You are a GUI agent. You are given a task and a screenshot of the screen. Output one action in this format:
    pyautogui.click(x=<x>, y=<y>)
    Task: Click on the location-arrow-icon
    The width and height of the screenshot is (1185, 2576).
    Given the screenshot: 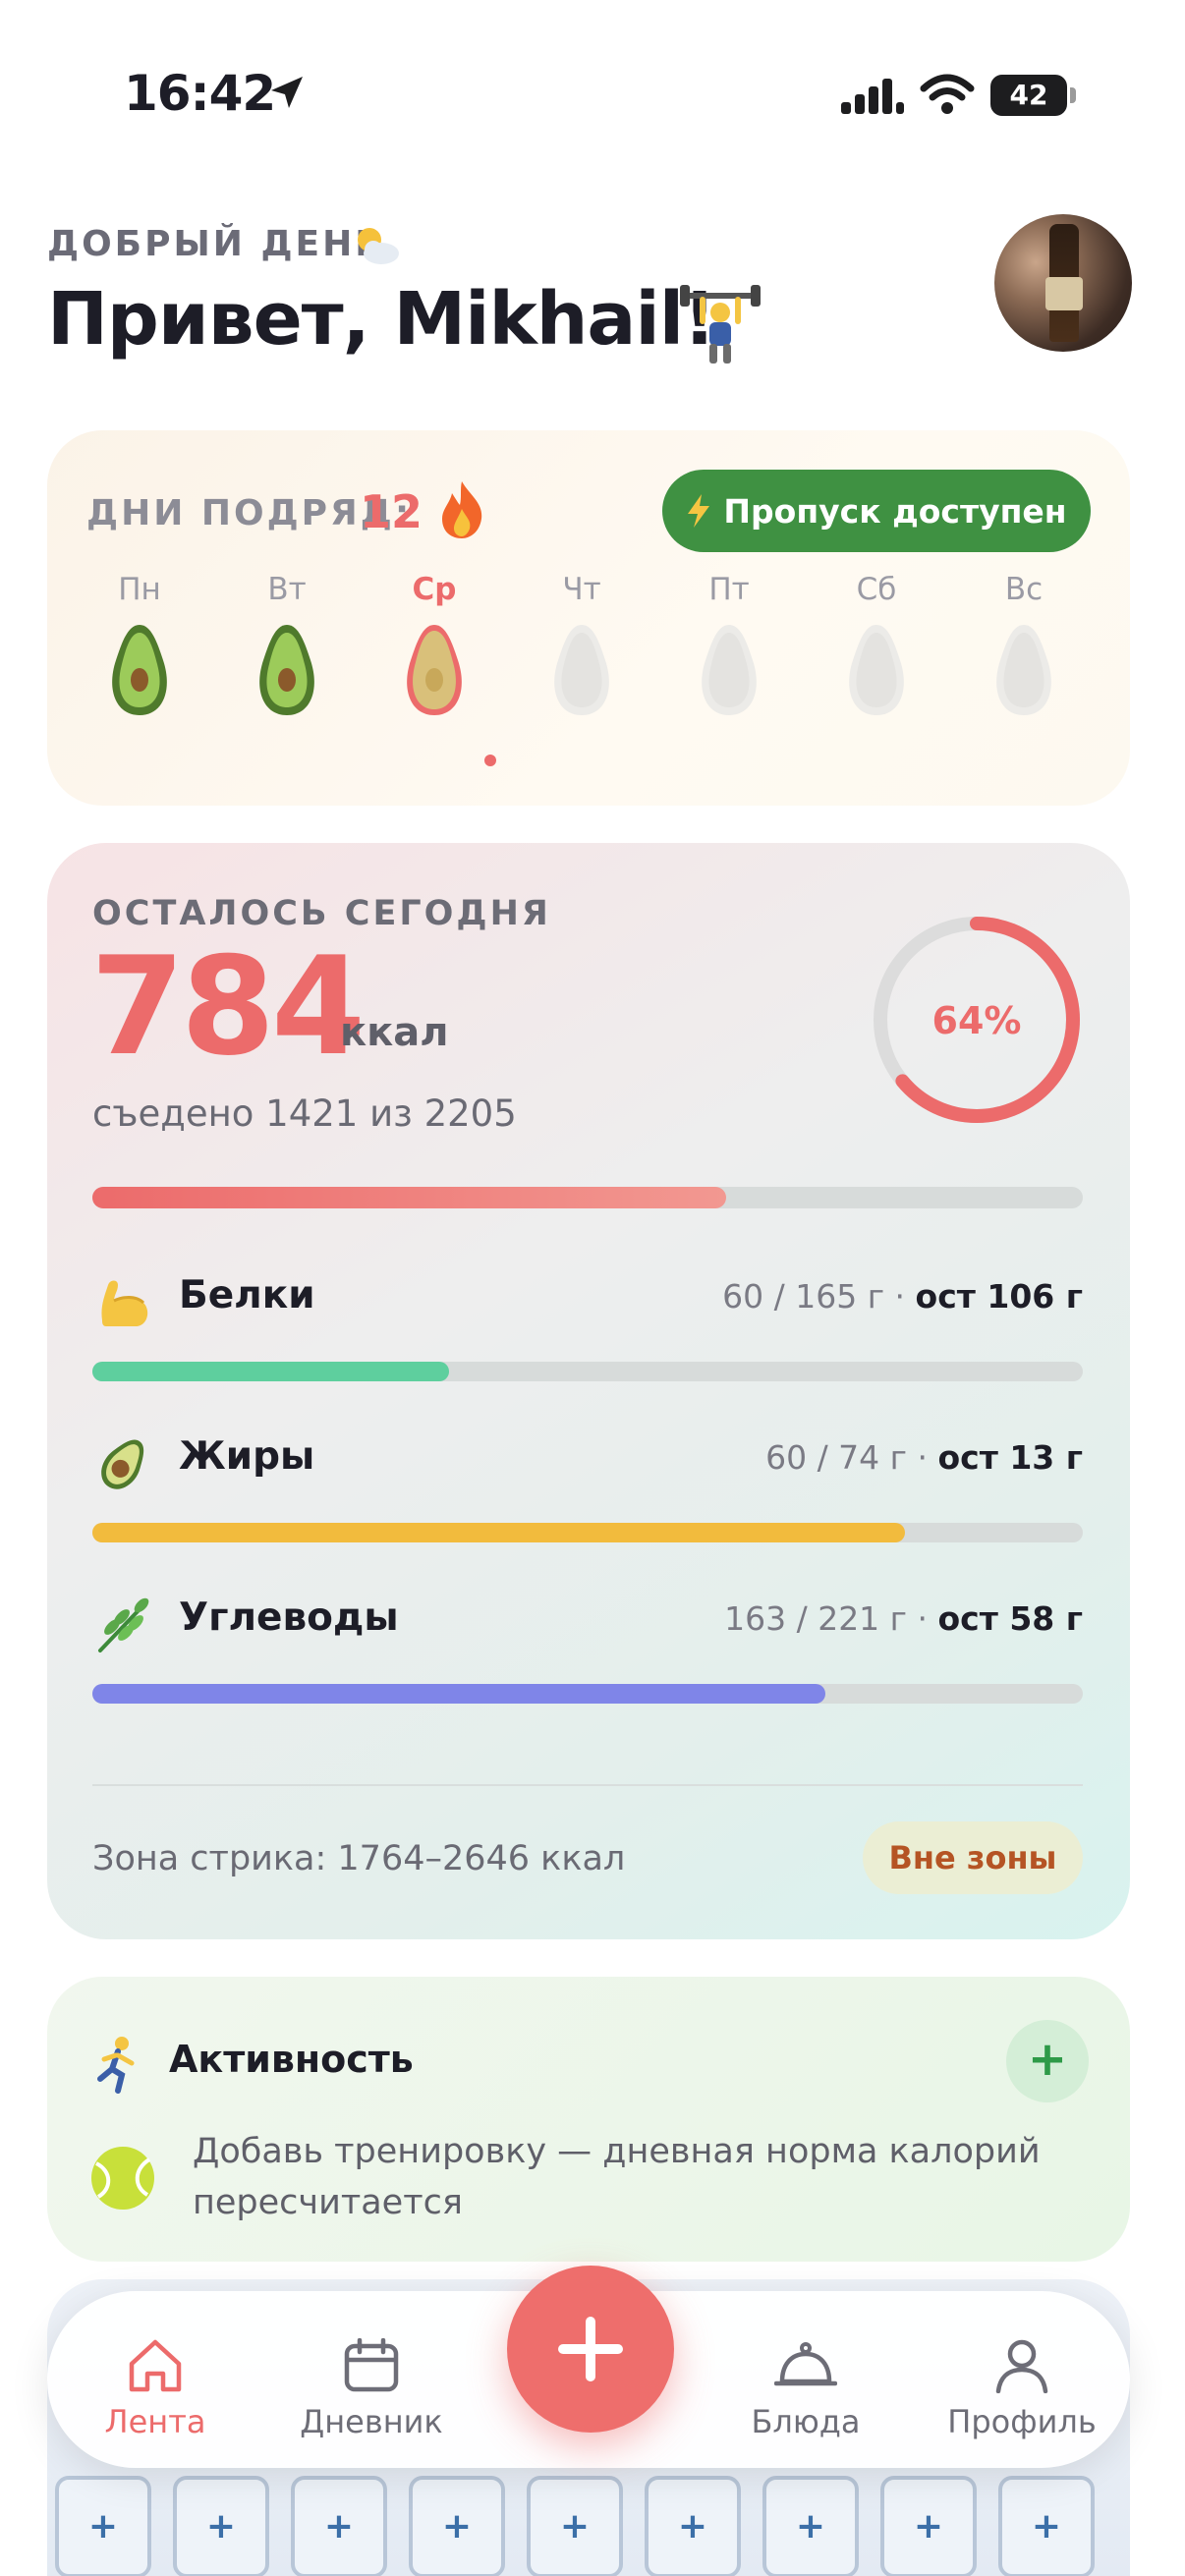 What is the action you would take?
    pyautogui.click(x=287, y=92)
    